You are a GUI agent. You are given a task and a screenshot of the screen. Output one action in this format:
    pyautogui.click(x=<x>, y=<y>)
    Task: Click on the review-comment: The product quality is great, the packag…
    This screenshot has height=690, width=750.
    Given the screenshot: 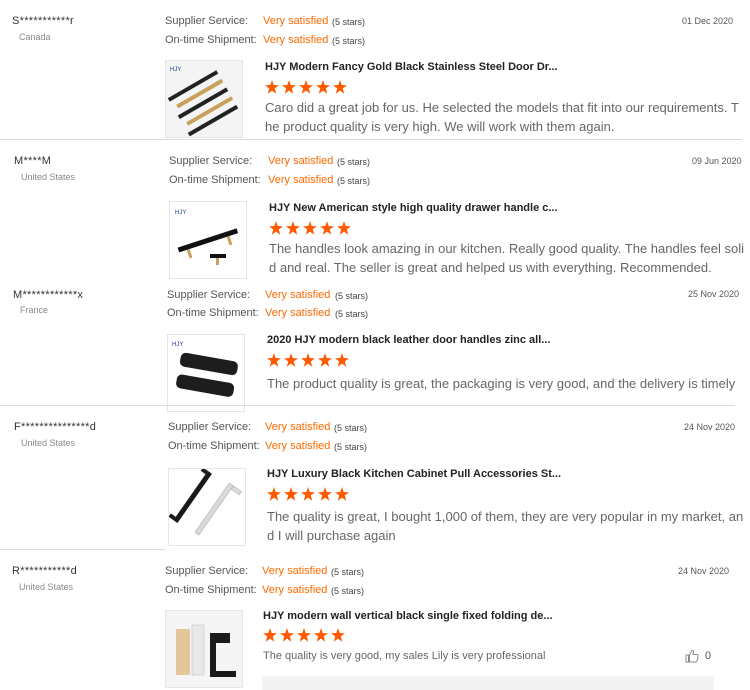 What is the action you would take?
    pyautogui.click(x=501, y=383)
    